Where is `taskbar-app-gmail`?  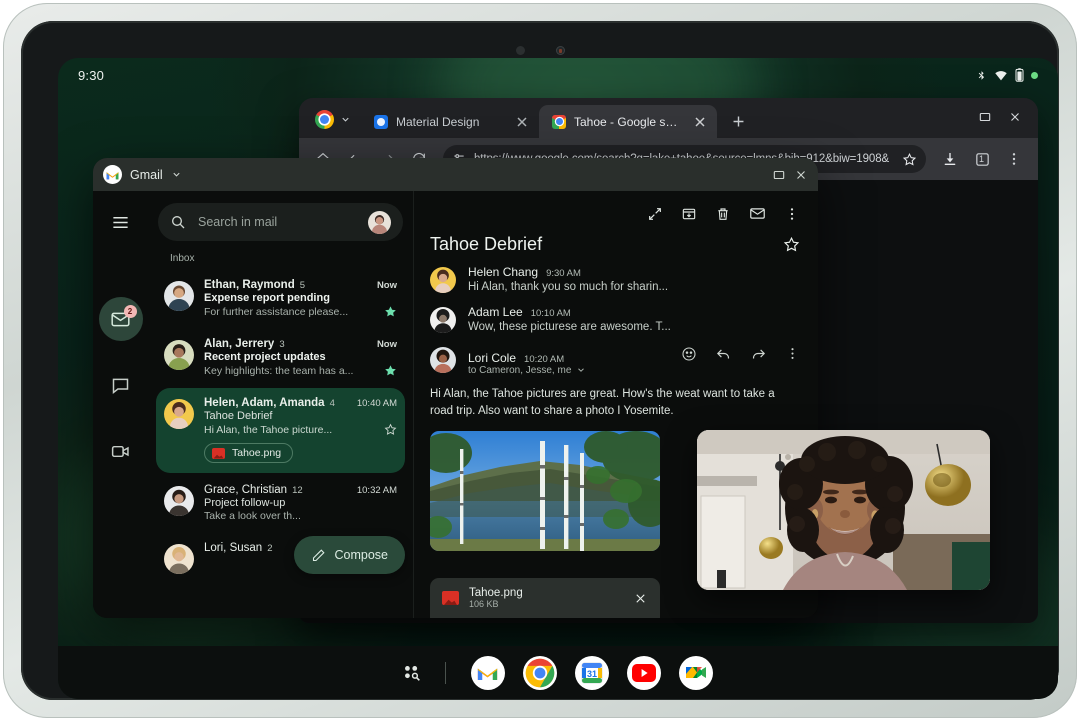
taskbar-app-gmail is located at coordinates (487, 672).